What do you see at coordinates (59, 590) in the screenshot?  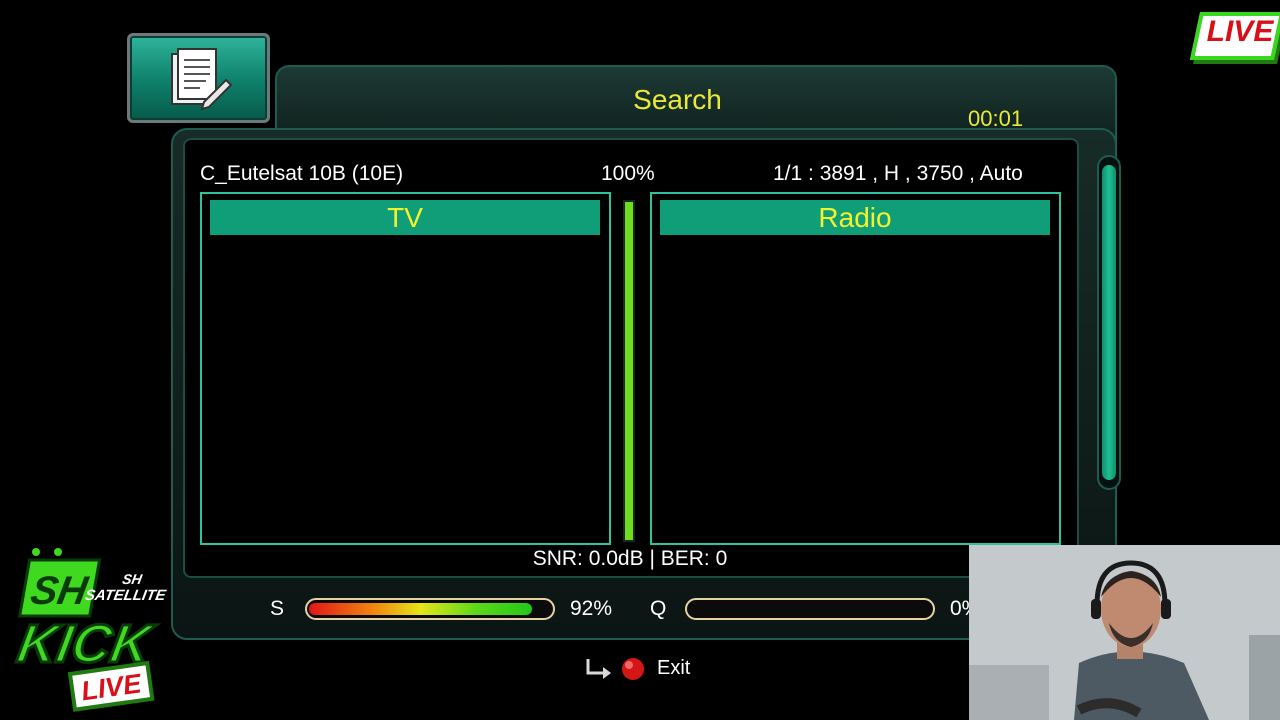 I see `logo-sh-text: SH` at bounding box center [59, 590].